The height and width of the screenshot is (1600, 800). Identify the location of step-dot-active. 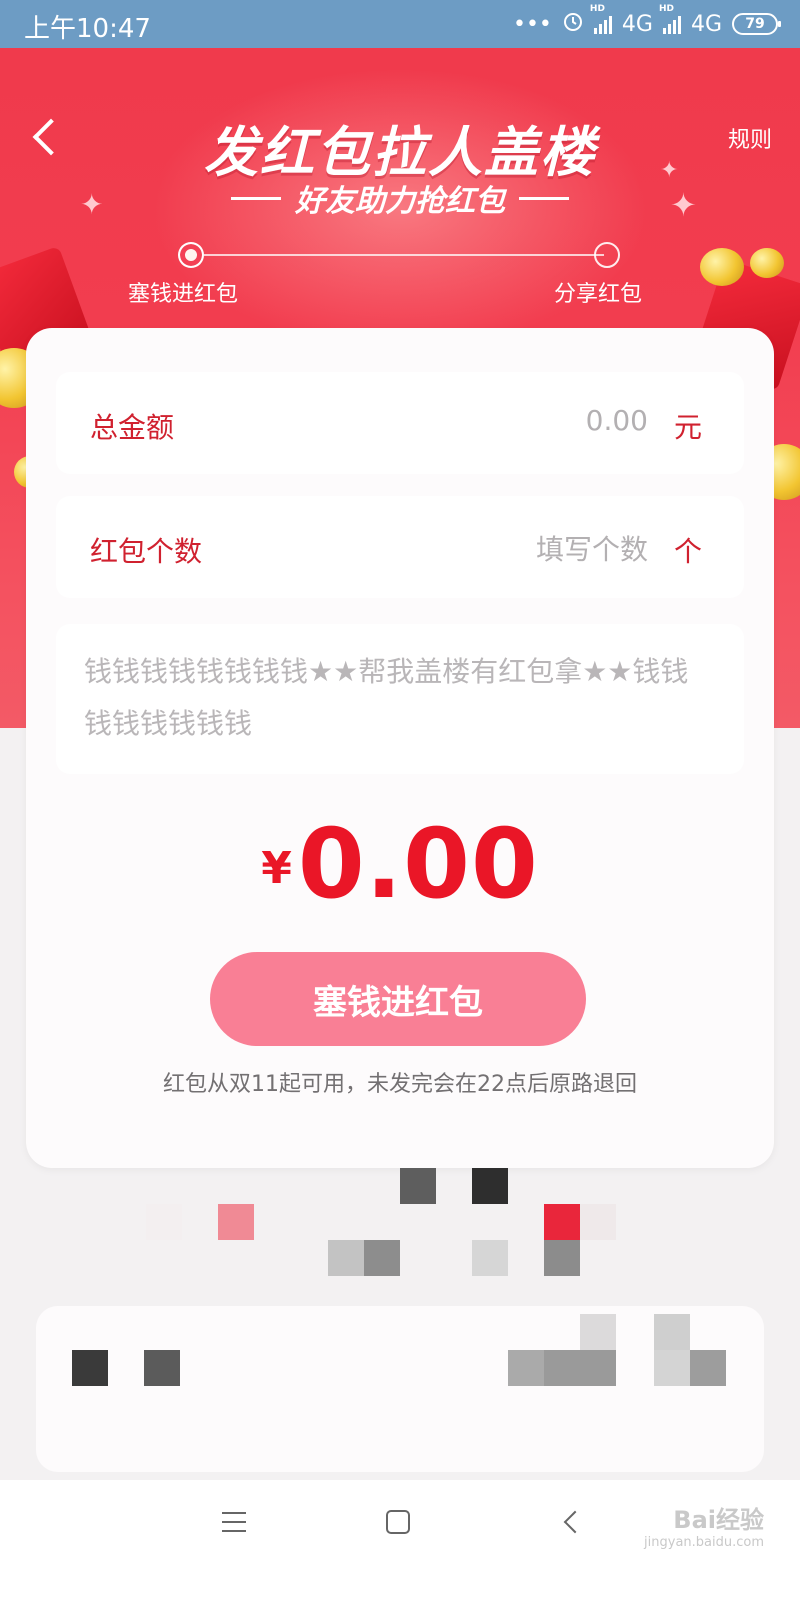
(191, 255).